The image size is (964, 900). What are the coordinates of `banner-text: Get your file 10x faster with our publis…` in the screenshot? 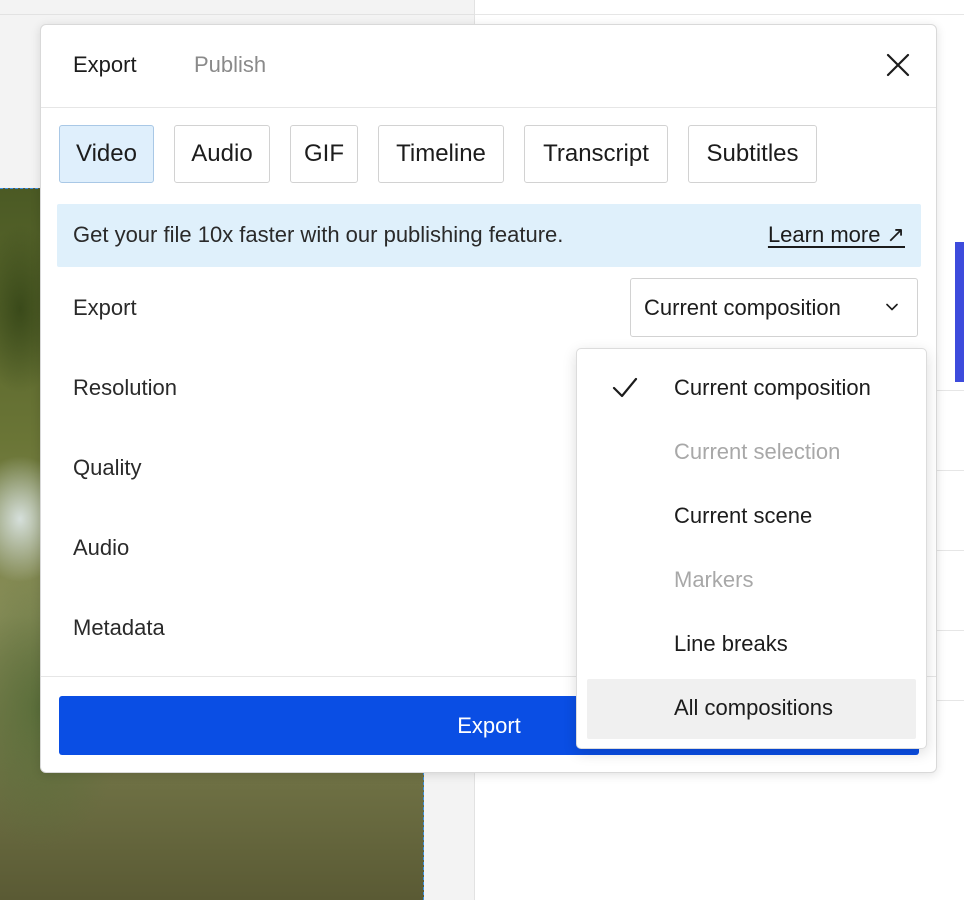 It's located at (318, 234).